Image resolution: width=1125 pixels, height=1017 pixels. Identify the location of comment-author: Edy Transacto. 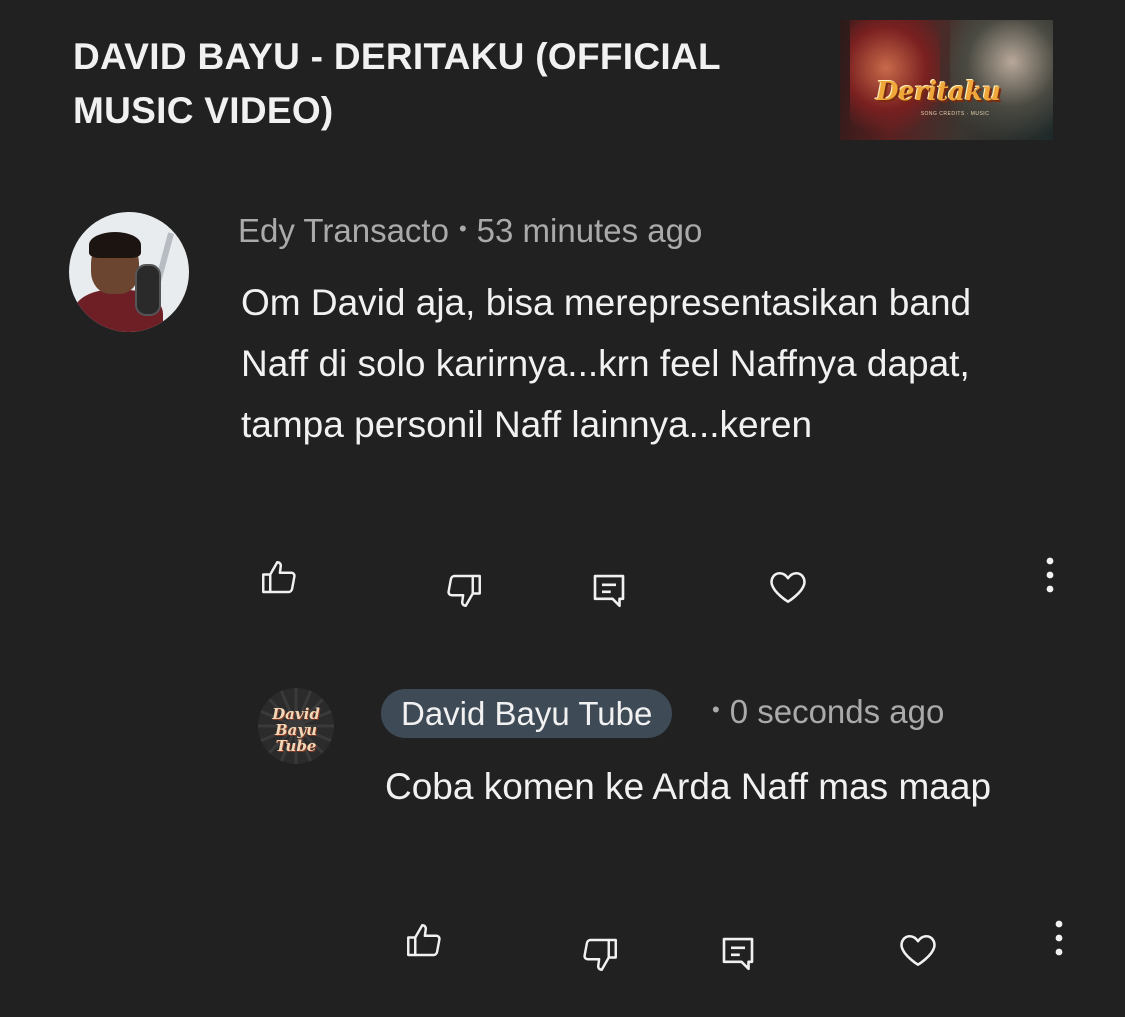
(343, 230).